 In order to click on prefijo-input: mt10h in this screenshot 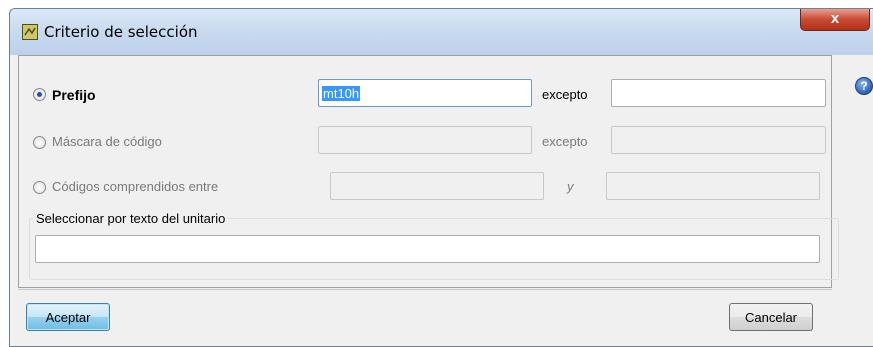, I will do `click(425, 93)`.